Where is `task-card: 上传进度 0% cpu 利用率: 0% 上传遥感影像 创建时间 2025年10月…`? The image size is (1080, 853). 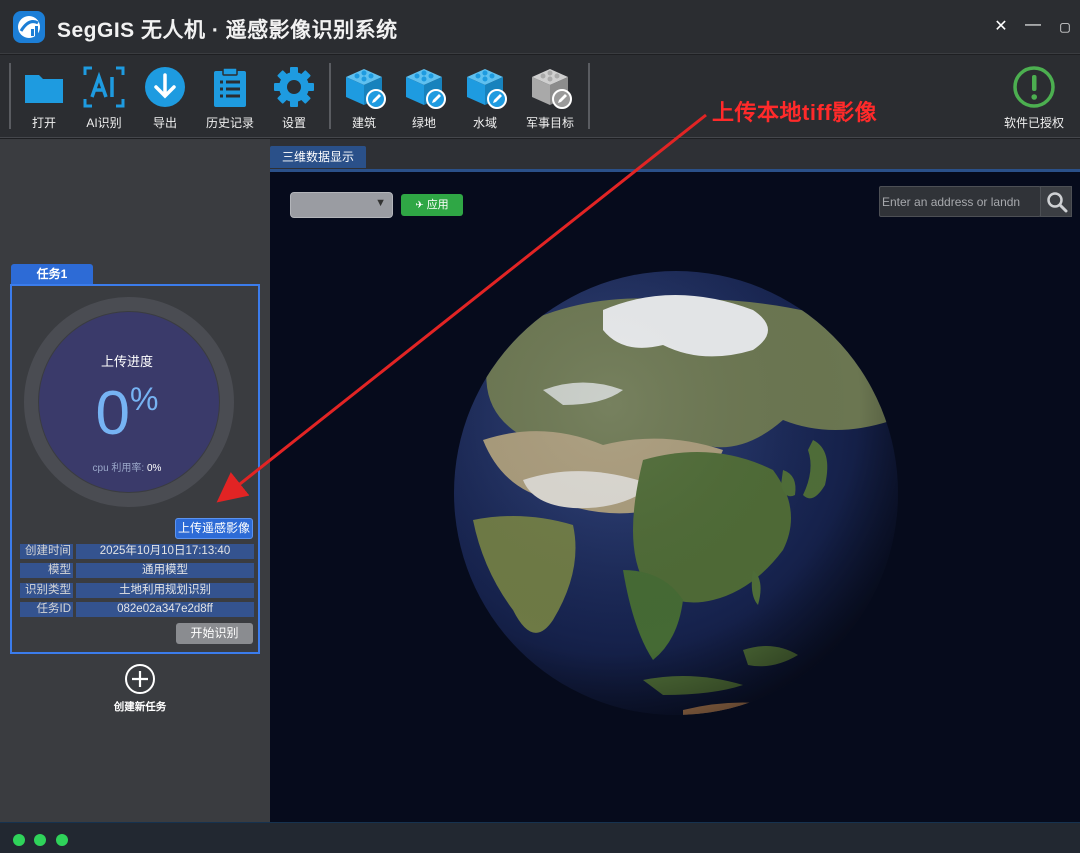 task-card: 上传进度 0% cpu 利用率: 0% 上传遥感影像 创建时间 2025年10月… is located at coordinates (135, 469).